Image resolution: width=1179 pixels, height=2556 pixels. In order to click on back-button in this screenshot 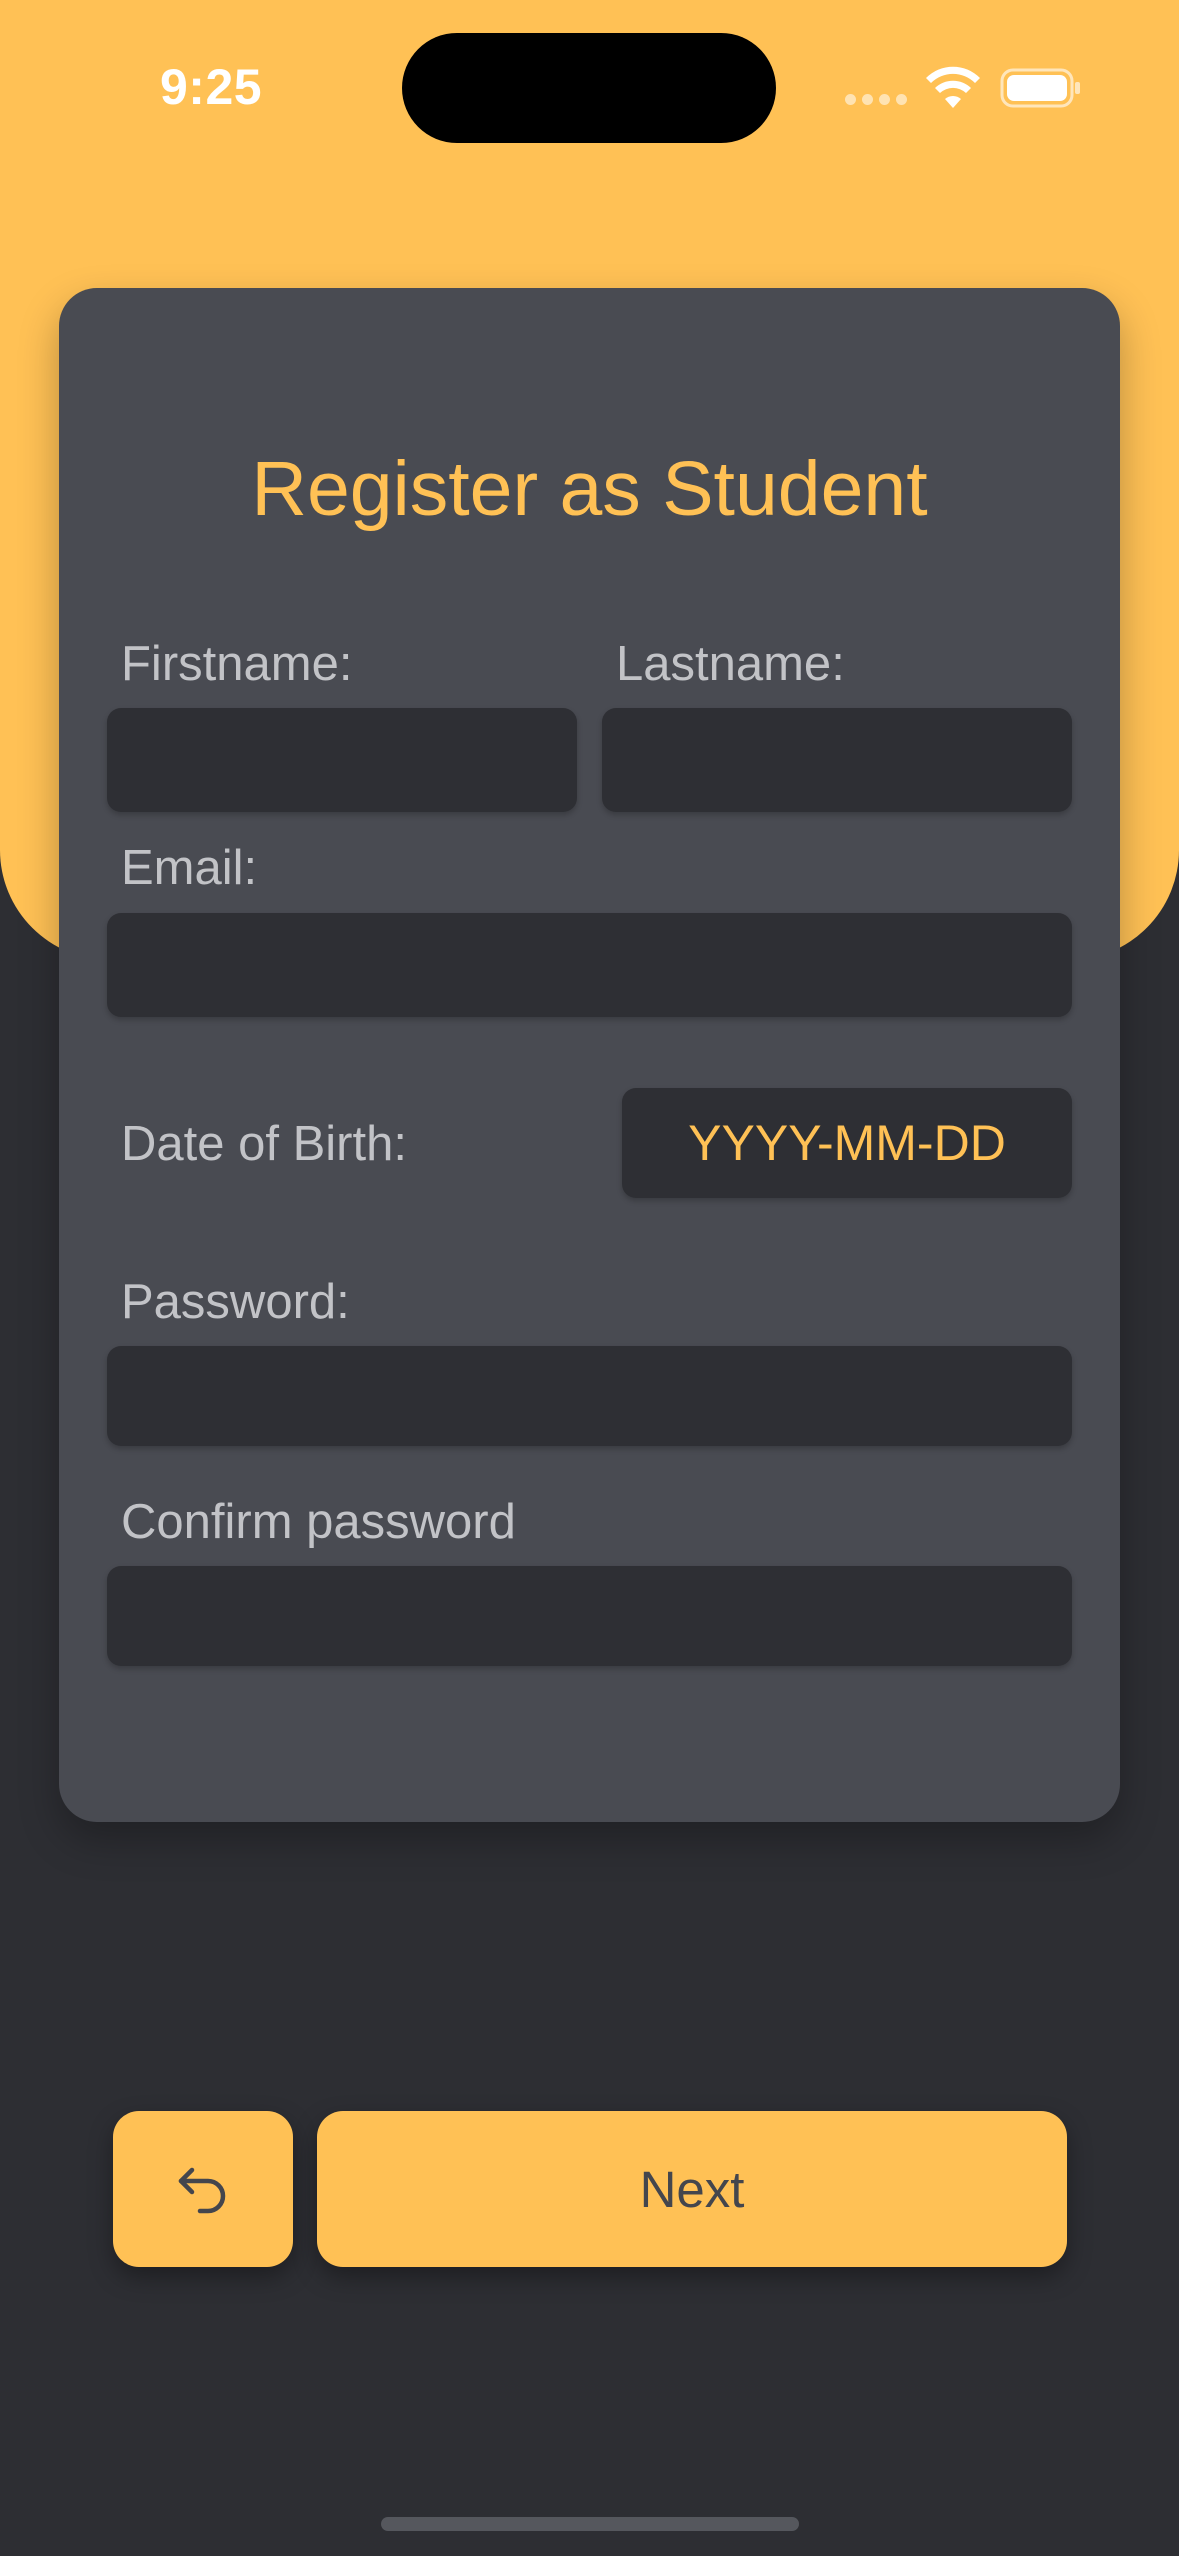, I will do `click(203, 2189)`.